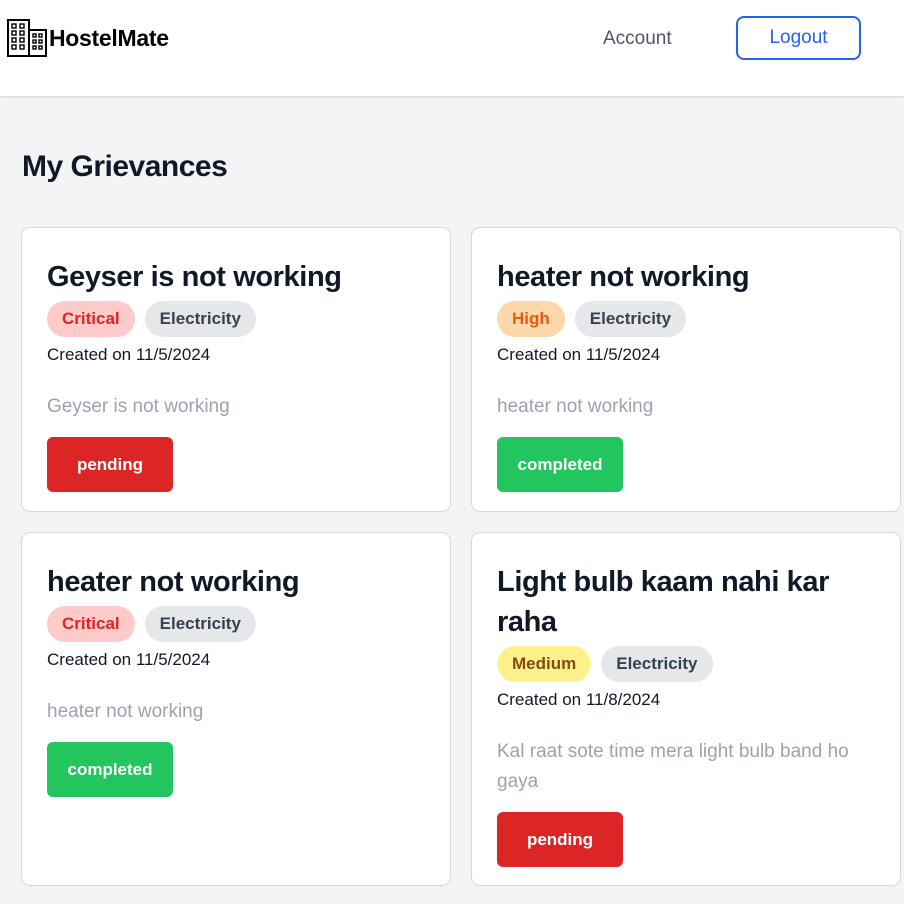 Image resolution: width=904 pixels, height=904 pixels. I want to click on app-name: HostelMate, so click(109, 37).